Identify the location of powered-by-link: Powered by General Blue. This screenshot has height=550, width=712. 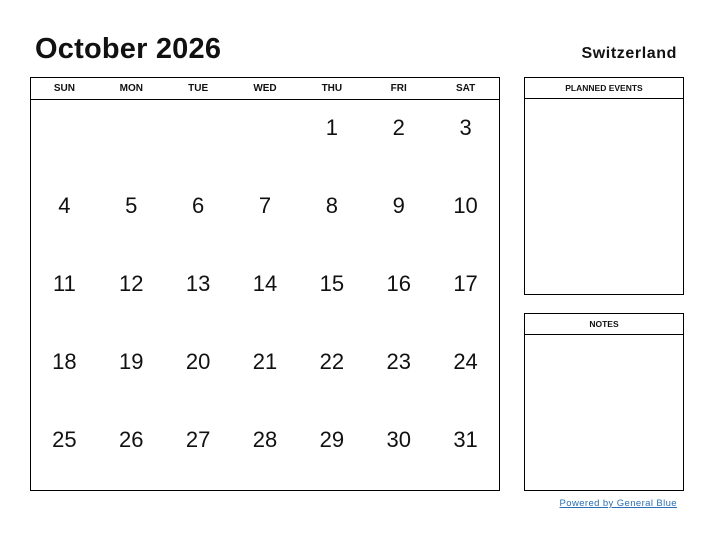
(618, 503).